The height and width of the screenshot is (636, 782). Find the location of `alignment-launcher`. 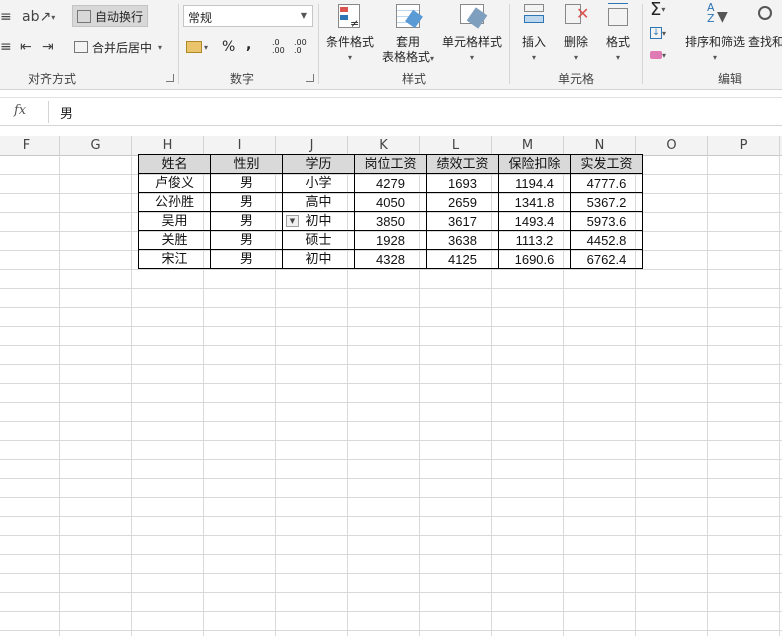

alignment-launcher is located at coordinates (170, 78).